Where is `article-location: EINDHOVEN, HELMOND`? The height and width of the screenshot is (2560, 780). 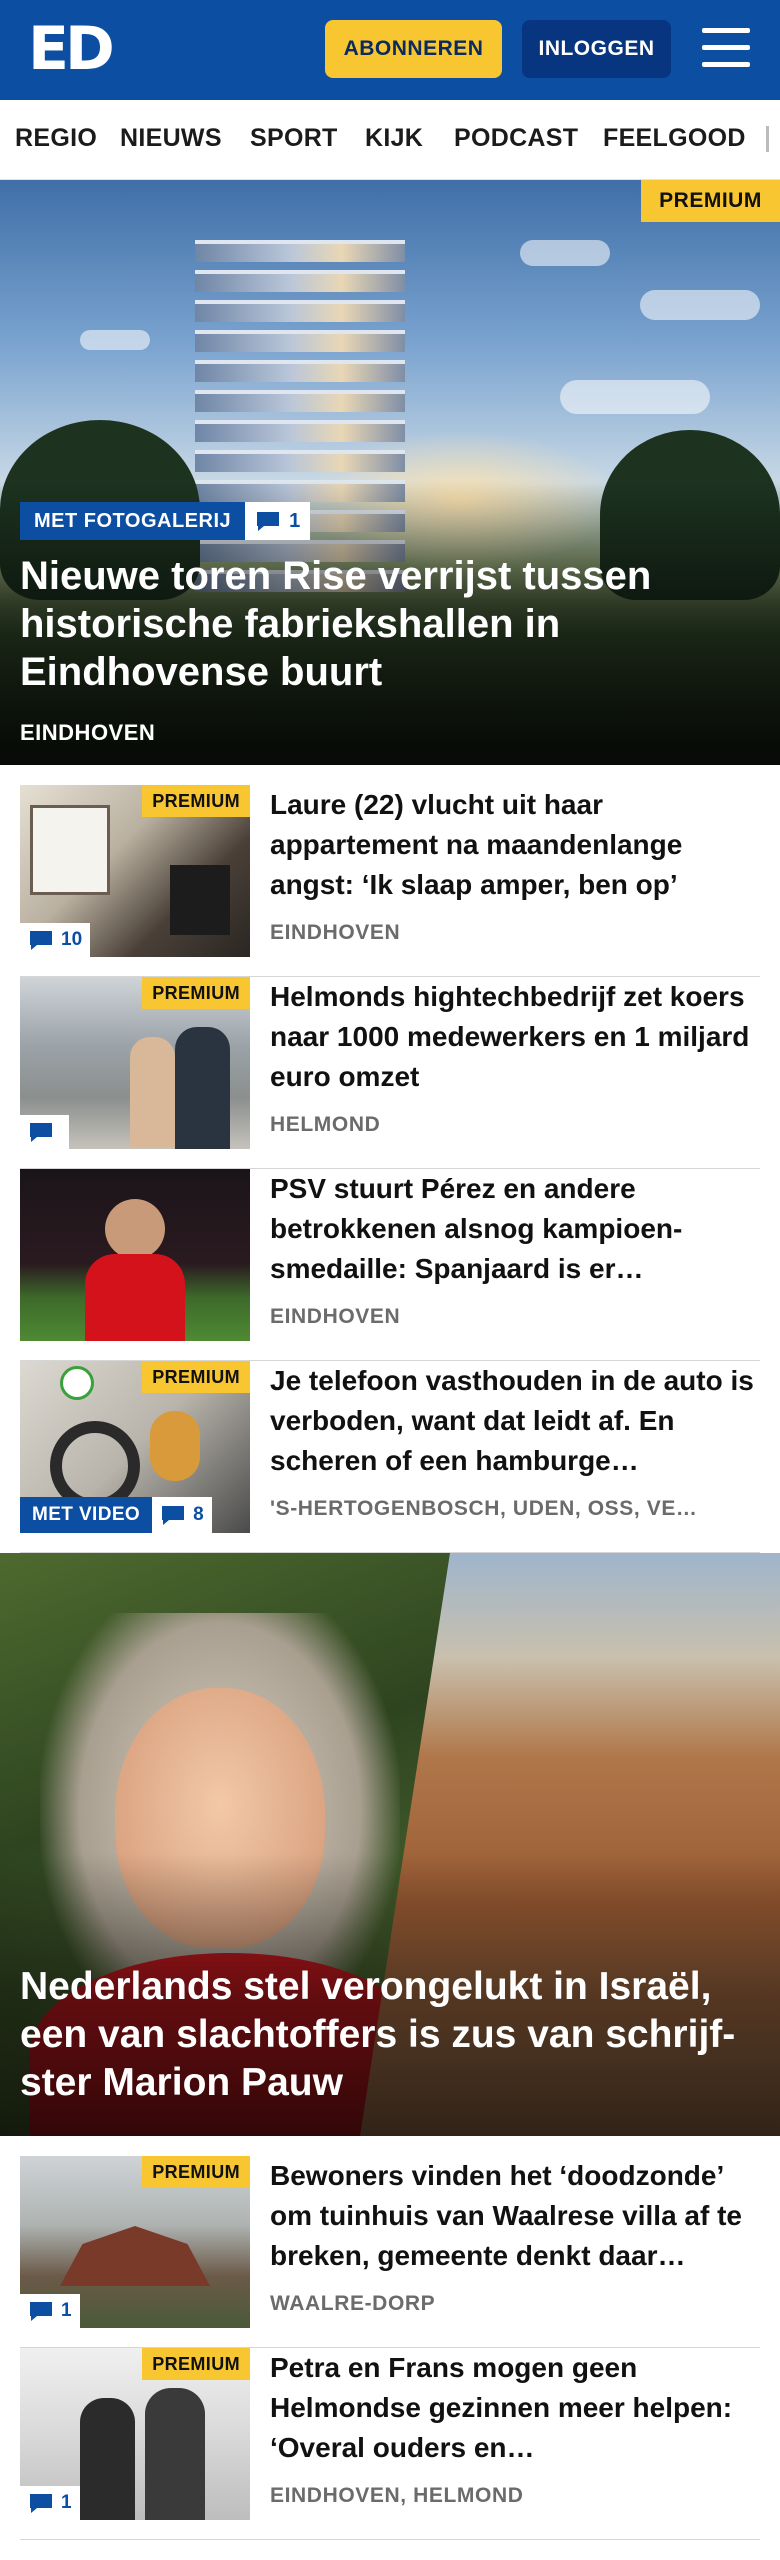
article-location: EINDHOVEN, HELMOND is located at coordinates (397, 2495).